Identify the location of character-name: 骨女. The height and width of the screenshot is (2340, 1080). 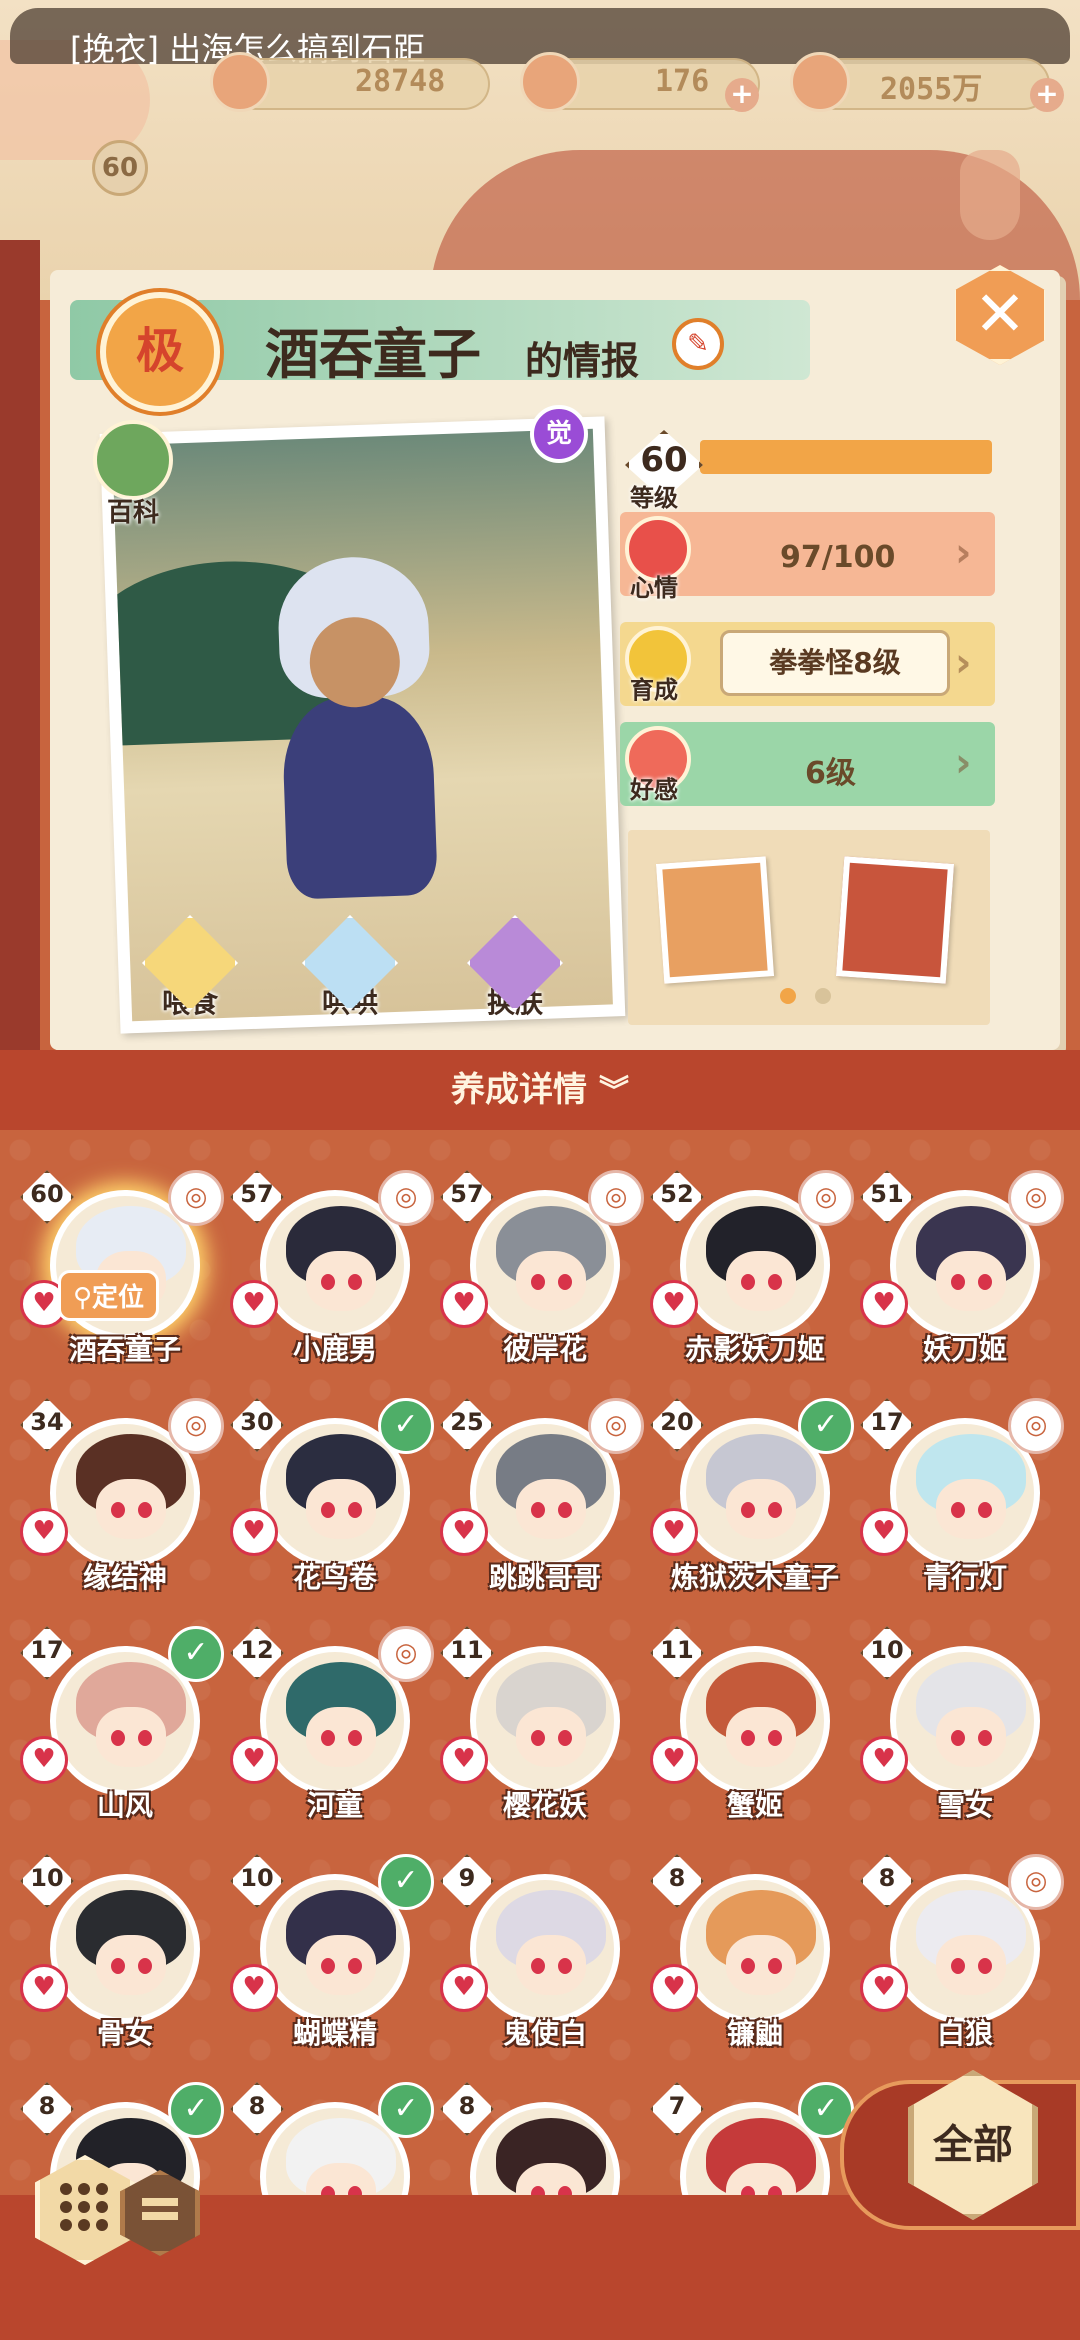
(124, 2033).